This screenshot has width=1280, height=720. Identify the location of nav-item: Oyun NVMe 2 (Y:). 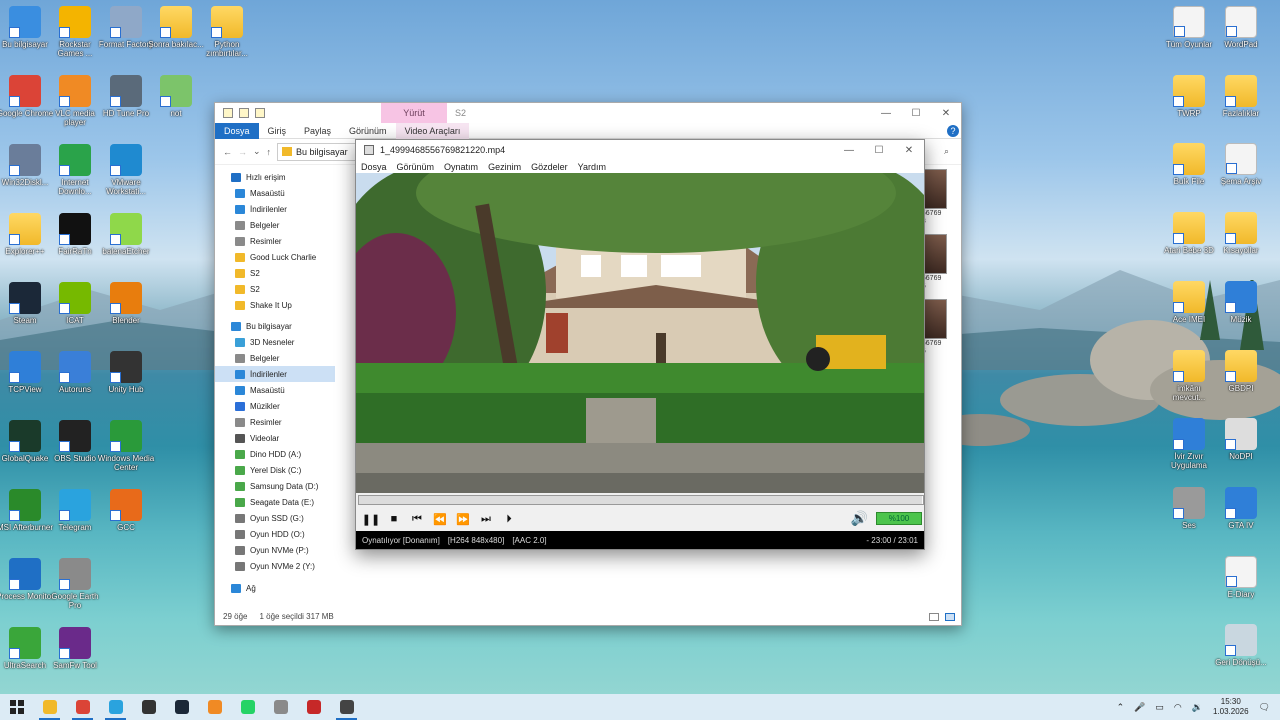
(275, 566).